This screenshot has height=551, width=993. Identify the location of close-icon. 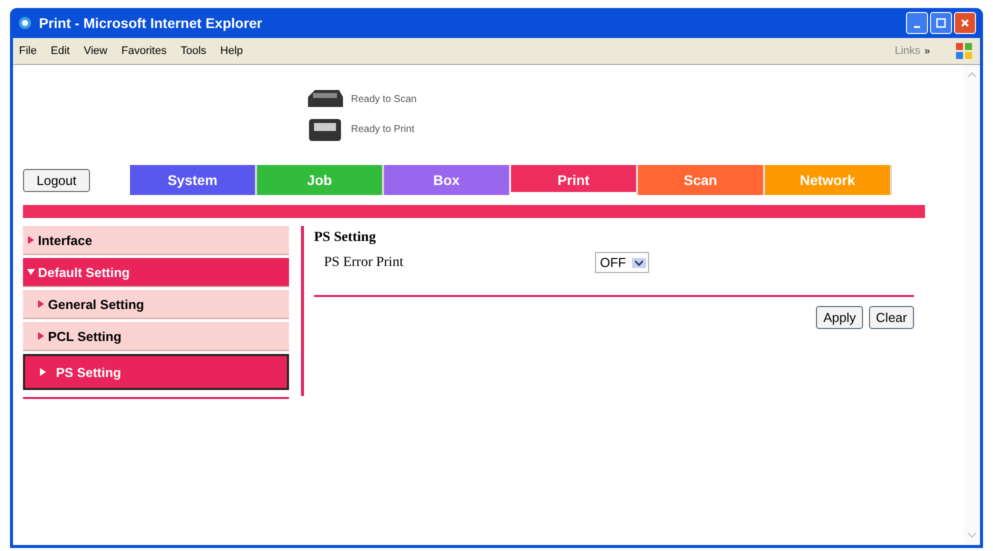
(965, 23).